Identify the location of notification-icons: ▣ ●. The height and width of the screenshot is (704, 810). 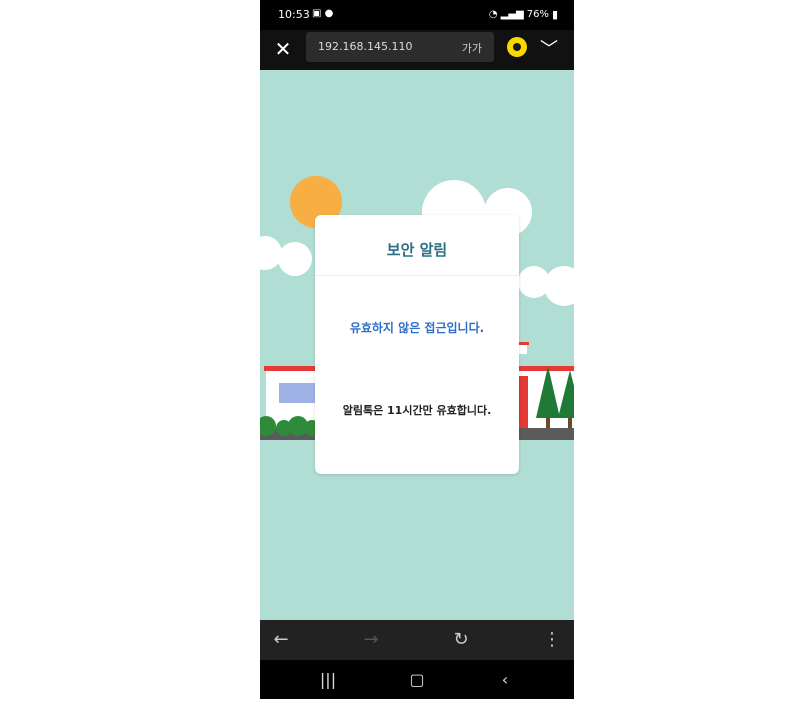
(323, 13).